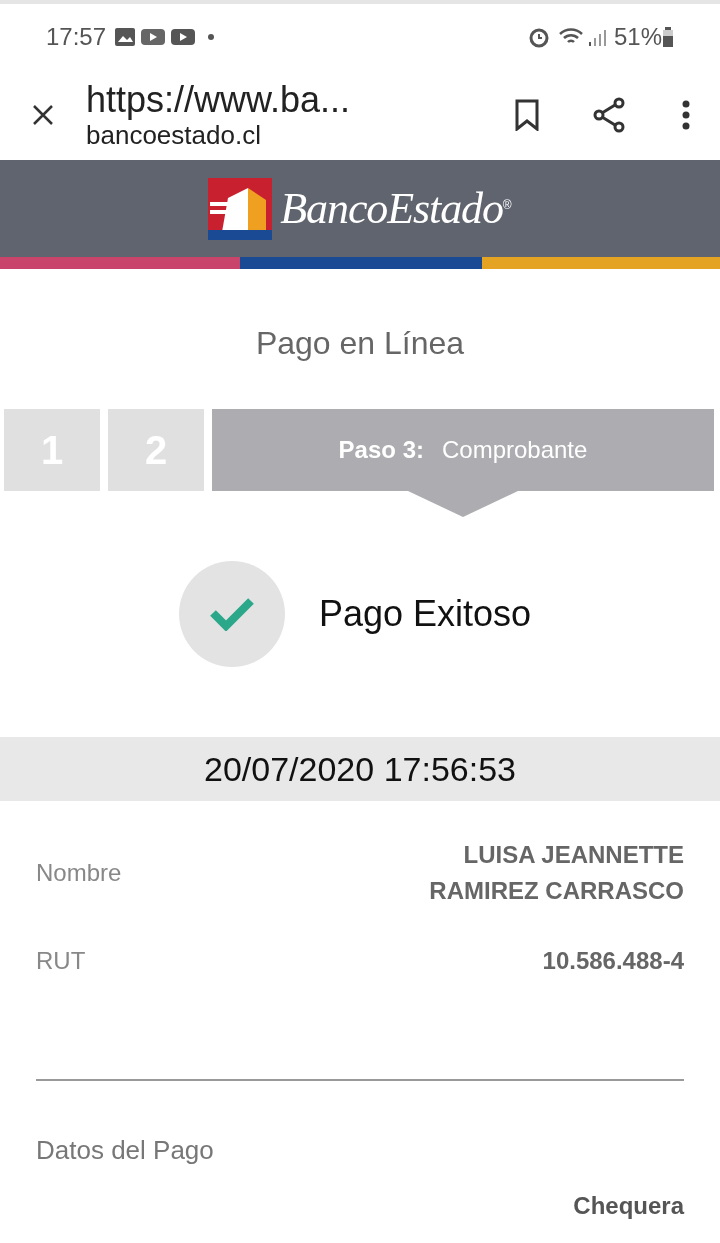 Image resolution: width=720 pixels, height=1243 pixels. What do you see at coordinates (391, 208) in the screenshot?
I see `brand-name: BancoEstado` at bounding box center [391, 208].